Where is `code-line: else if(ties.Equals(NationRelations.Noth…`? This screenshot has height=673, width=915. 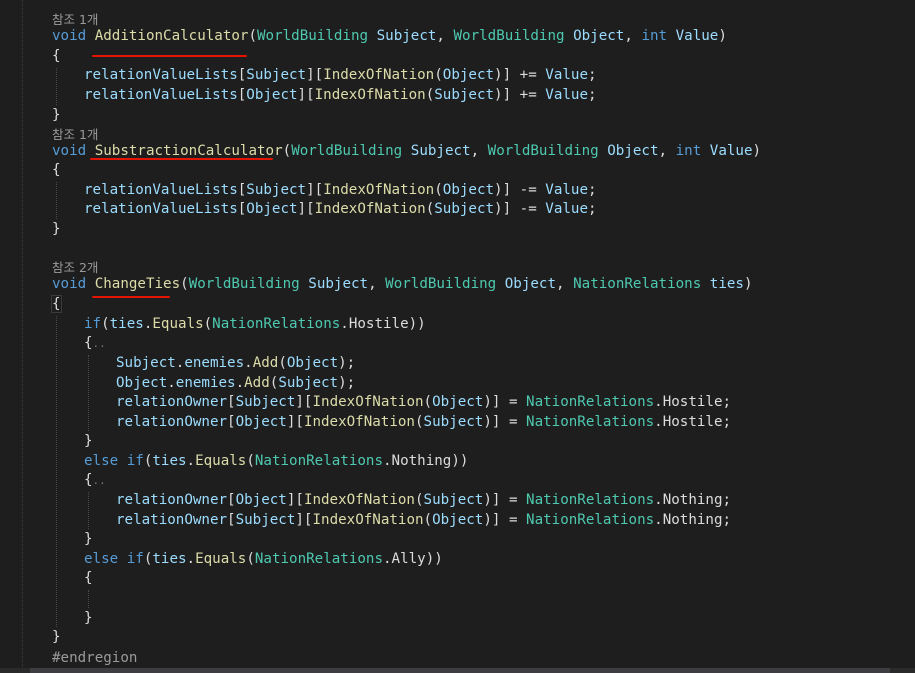
code-line: else if(ties.Equals(NationRelations.Noth… is located at coordinates (276, 461).